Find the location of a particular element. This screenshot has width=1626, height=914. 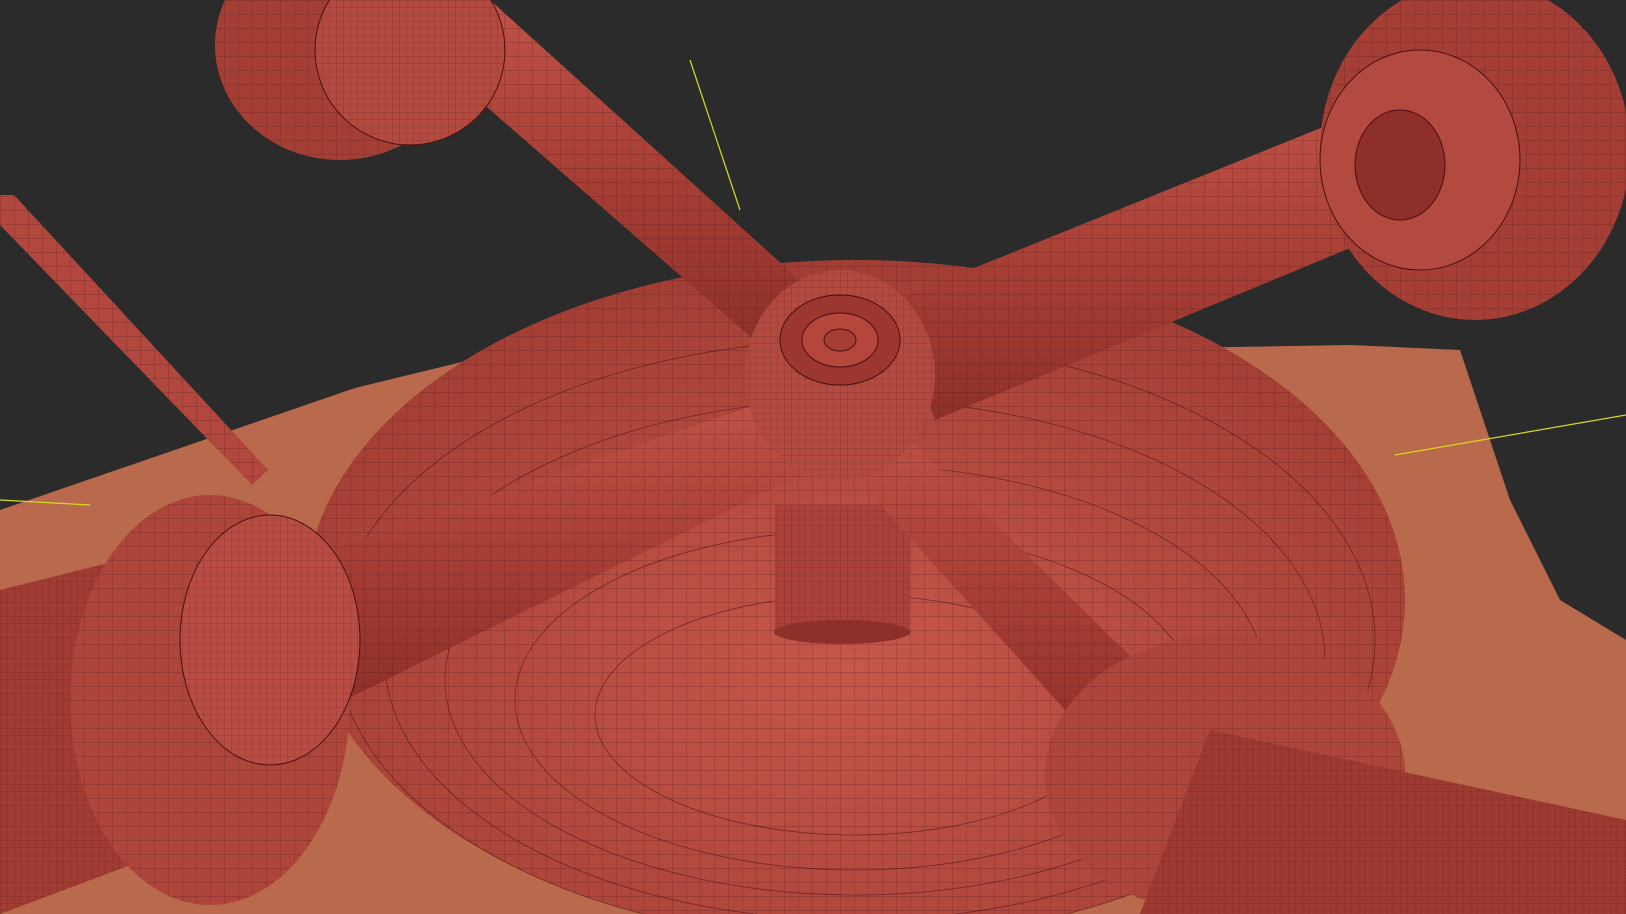

thin-rod is located at coordinates (134, 340).